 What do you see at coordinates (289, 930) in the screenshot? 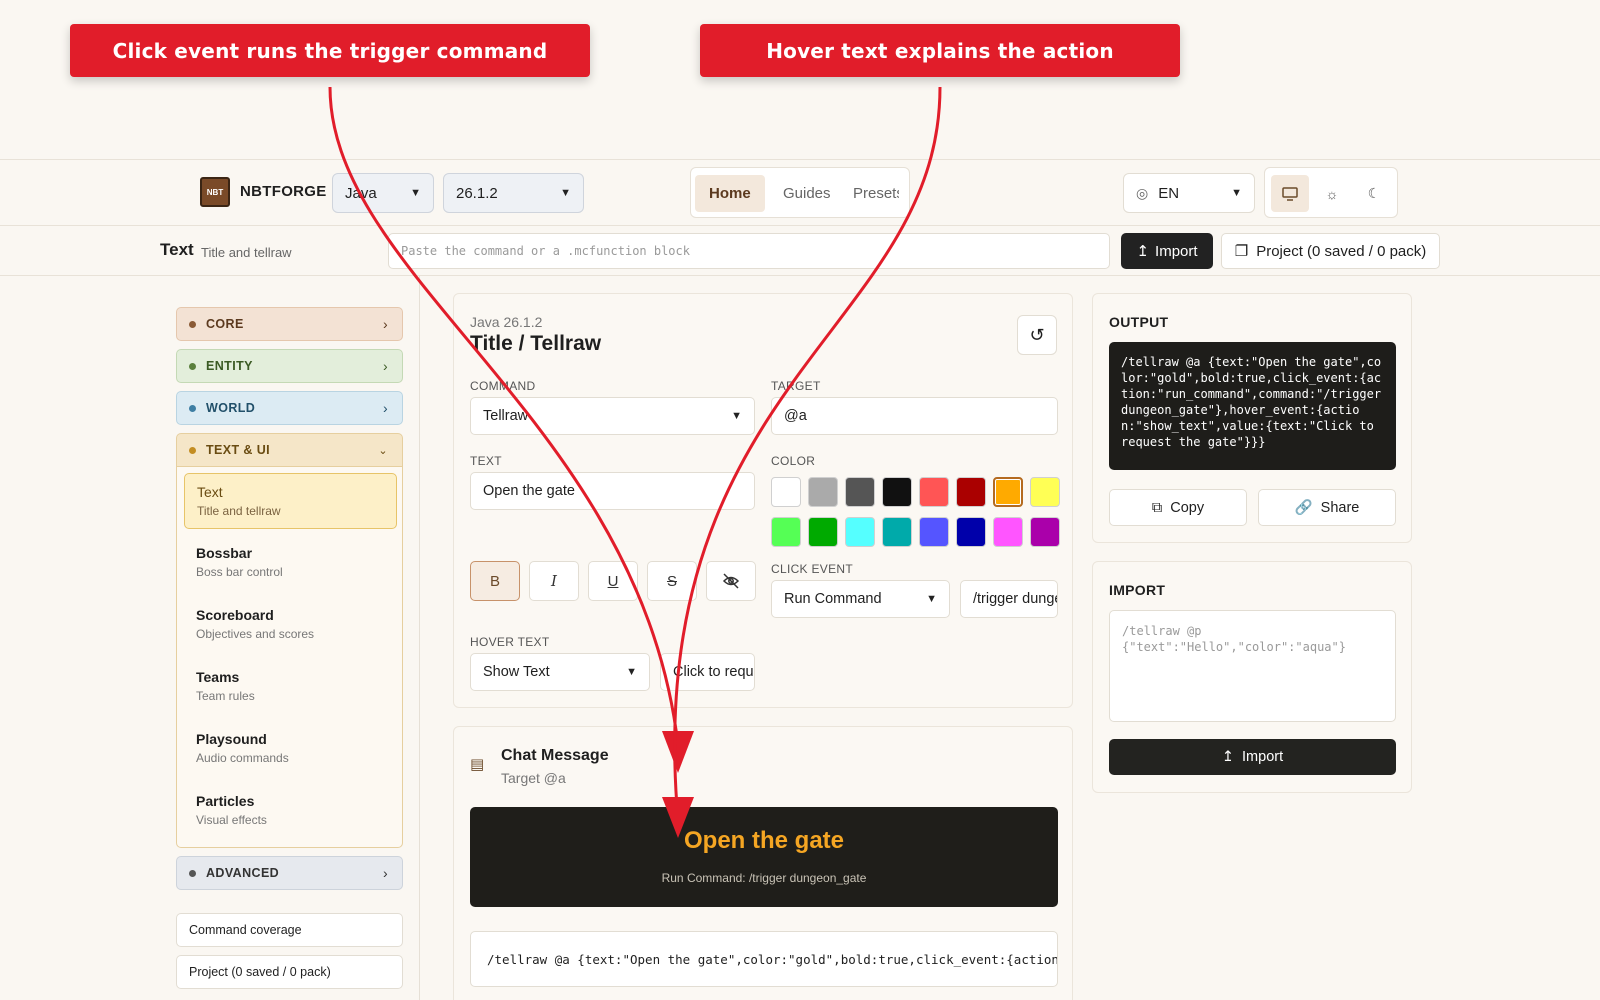
I see `command-coverage-button: Command coverage` at bounding box center [289, 930].